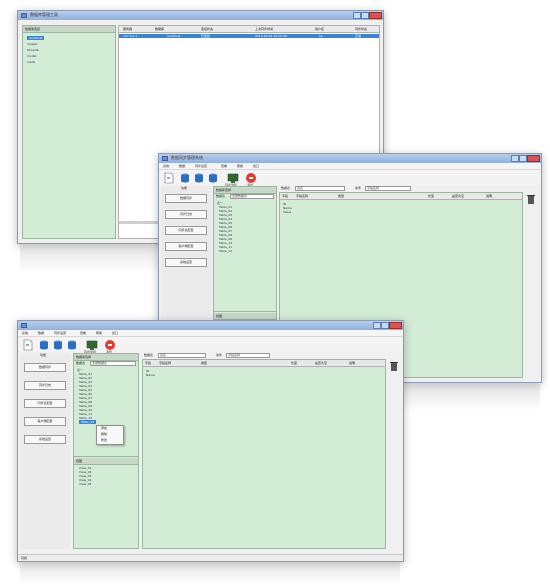 The height and width of the screenshot is (587, 550). Describe the element at coordinates (32, 44) in the screenshot. I see `tree-item: master` at that location.